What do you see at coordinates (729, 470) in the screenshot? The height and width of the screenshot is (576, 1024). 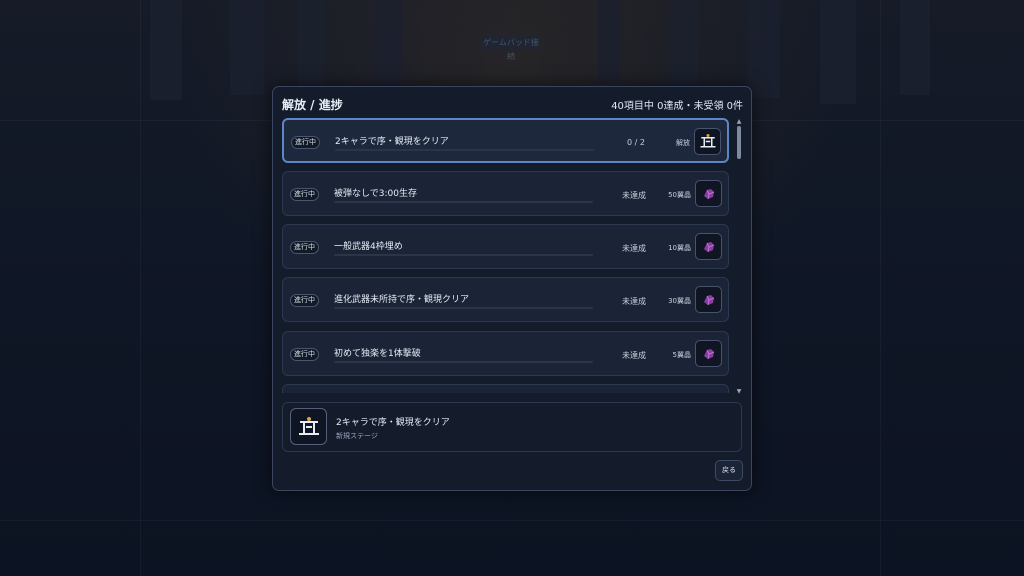 I see `back-button: 戻る` at bounding box center [729, 470].